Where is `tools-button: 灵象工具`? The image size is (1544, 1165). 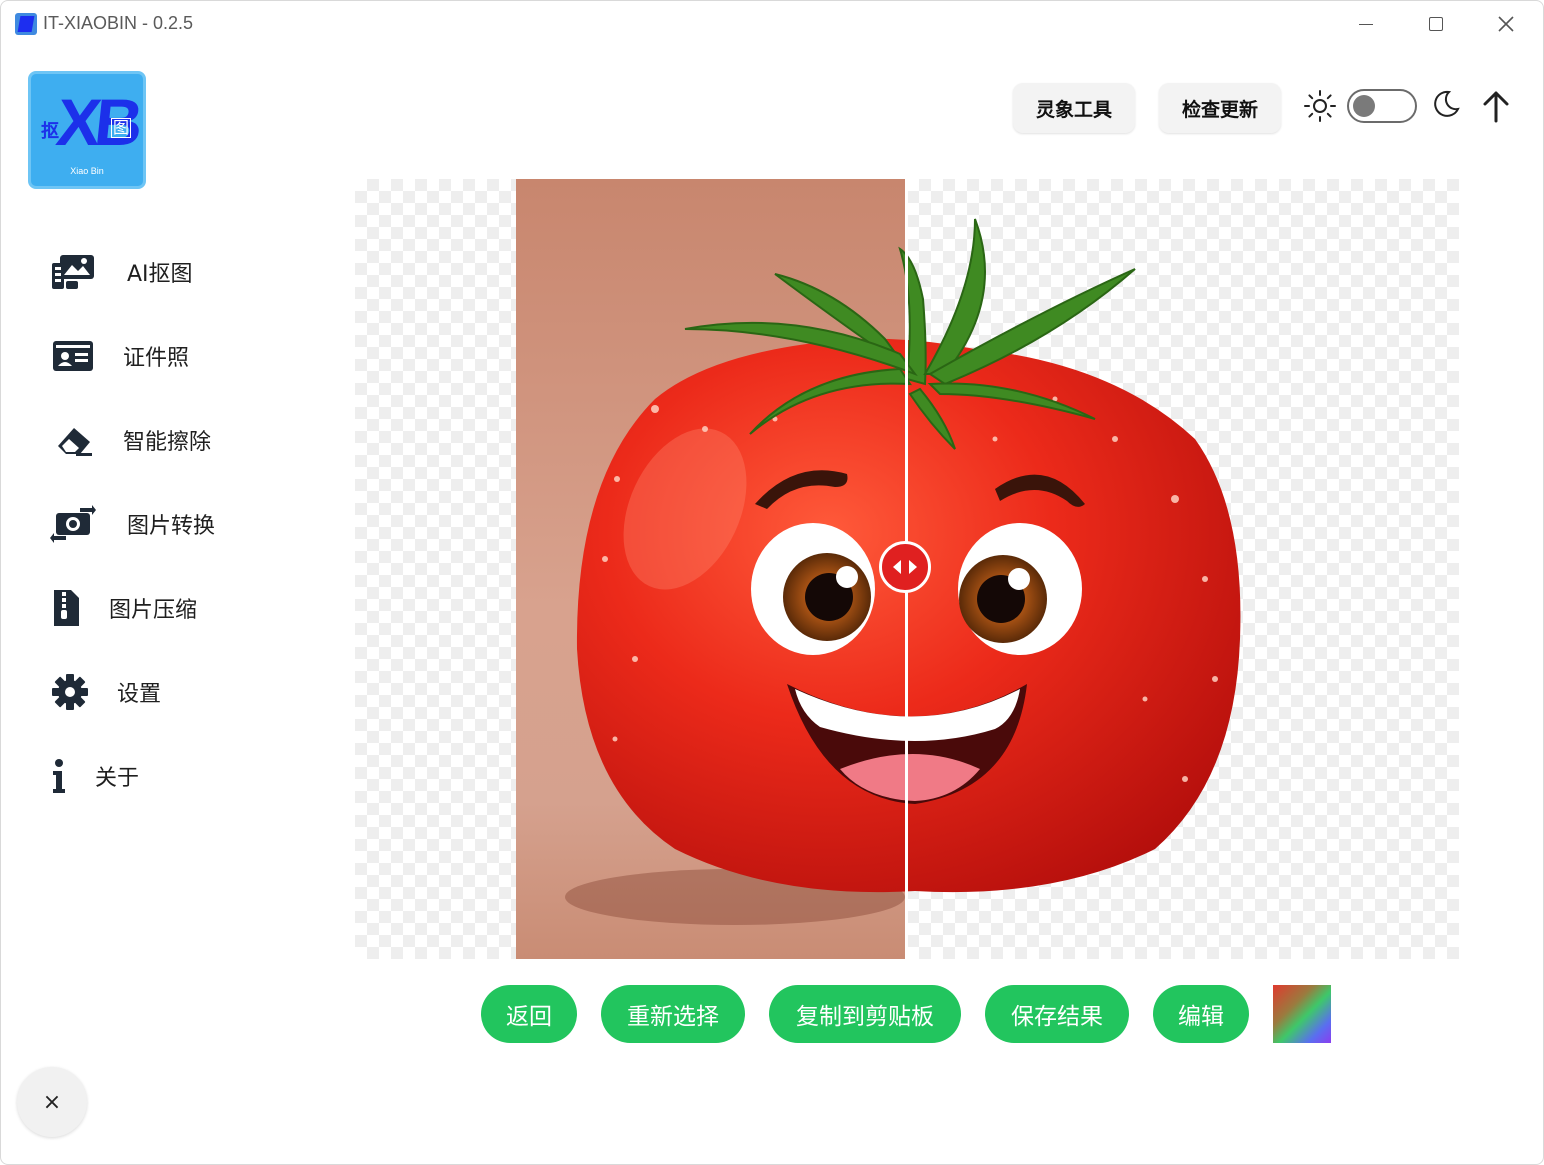 tools-button: 灵象工具 is located at coordinates (1074, 108).